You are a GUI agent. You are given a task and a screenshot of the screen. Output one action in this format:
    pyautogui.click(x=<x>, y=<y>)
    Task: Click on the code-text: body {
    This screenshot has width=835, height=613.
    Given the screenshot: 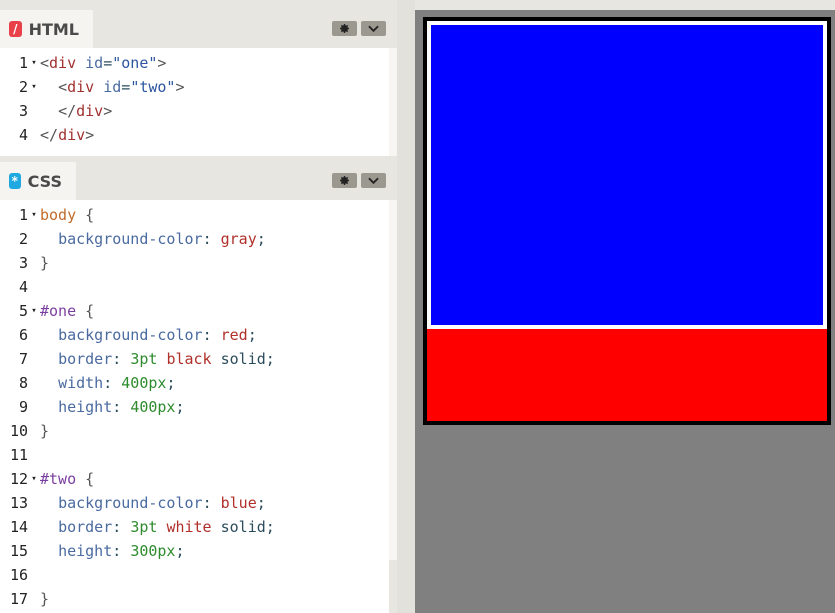 What is the action you would take?
    pyautogui.click(x=67, y=215)
    